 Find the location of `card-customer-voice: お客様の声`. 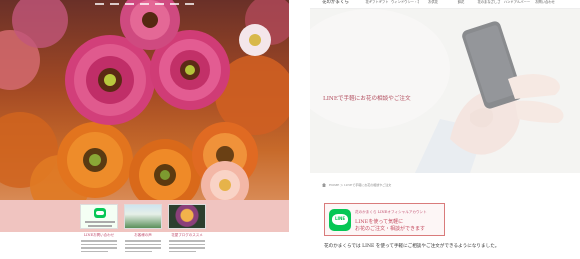

card-customer-voice: お客様の声 is located at coordinates (143, 228).